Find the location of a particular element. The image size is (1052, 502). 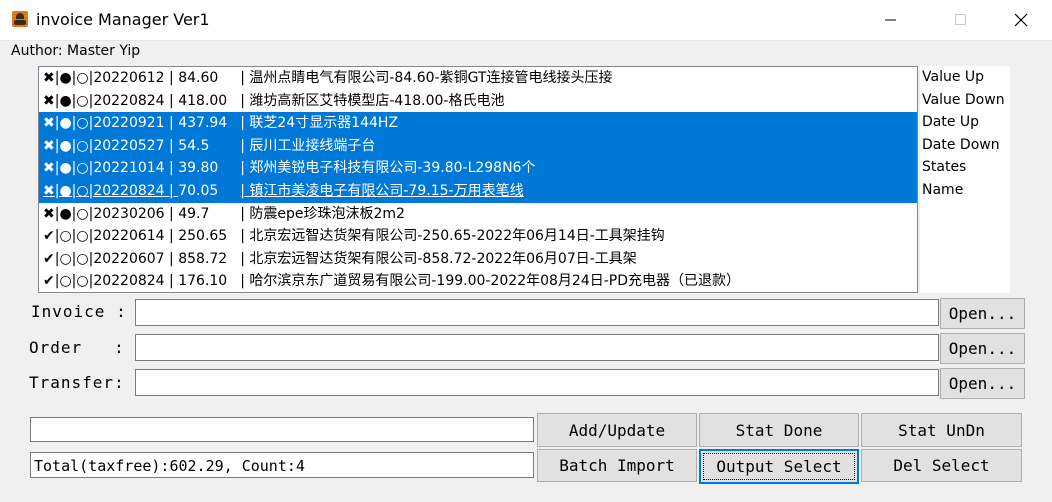

app-icon is located at coordinates (20, 19).